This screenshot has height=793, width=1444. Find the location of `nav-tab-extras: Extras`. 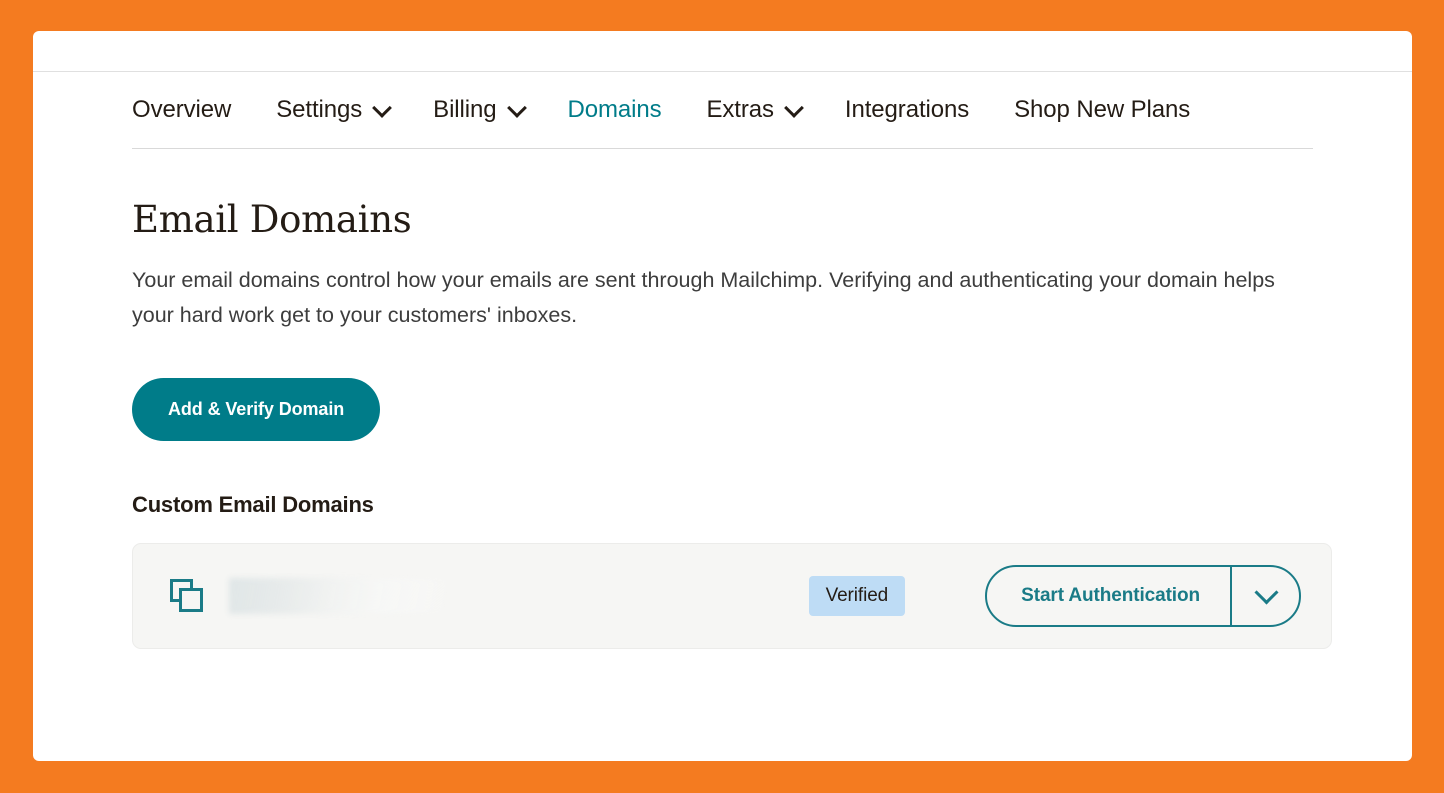

nav-tab-extras: Extras is located at coordinates (753, 110).